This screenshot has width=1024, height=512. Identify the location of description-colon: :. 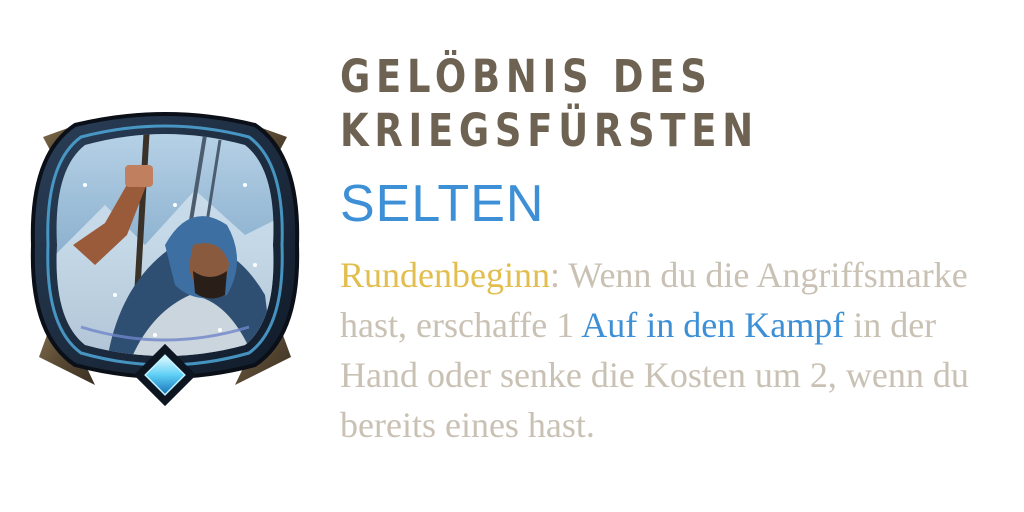
(554, 275).